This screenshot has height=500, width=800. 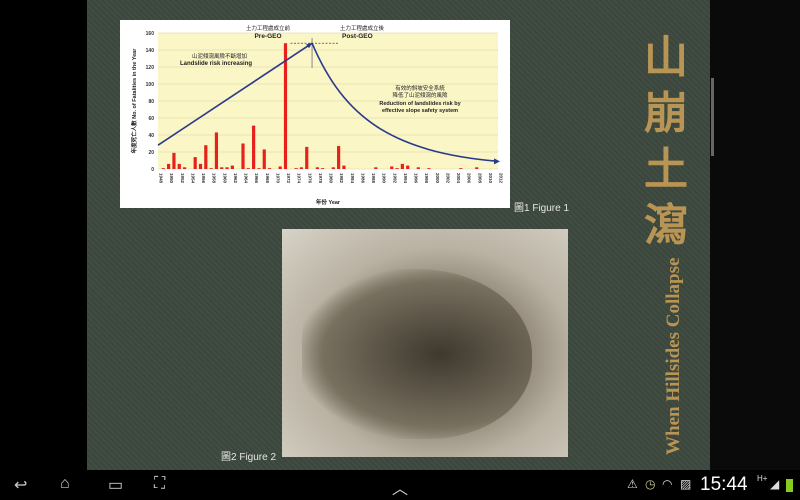 What do you see at coordinates (420, 88) in the screenshot?
I see `annotation: 有效的斜坡安全系統` at bounding box center [420, 88].